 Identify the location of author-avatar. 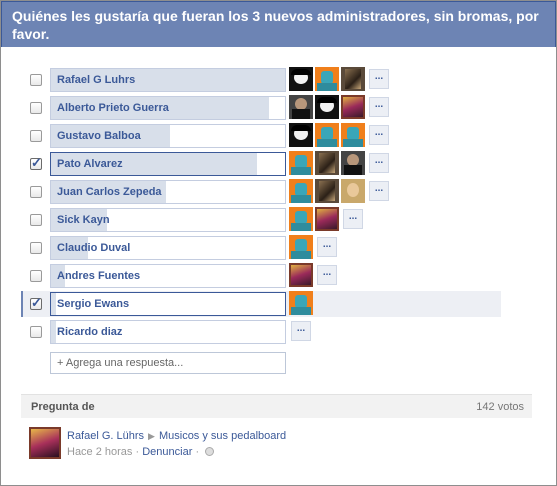
(45, 443).